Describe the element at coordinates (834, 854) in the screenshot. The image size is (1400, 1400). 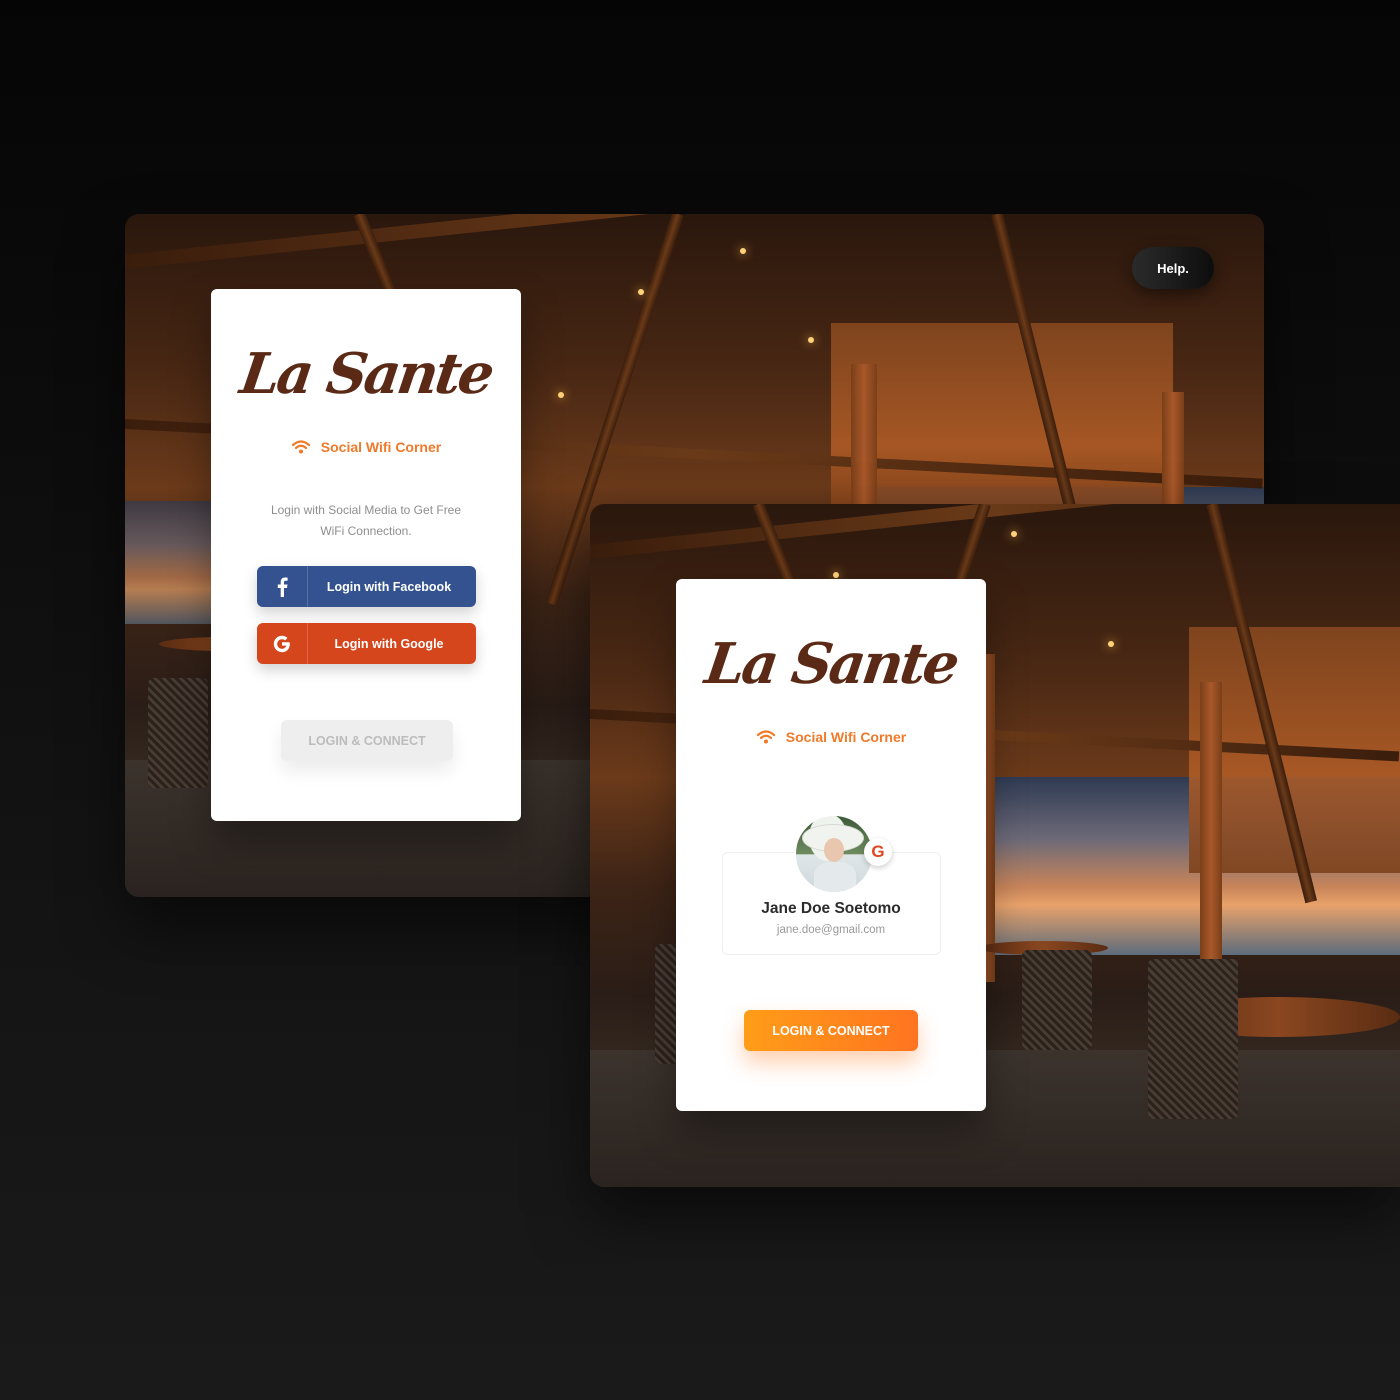
I see `avatar` at that location.